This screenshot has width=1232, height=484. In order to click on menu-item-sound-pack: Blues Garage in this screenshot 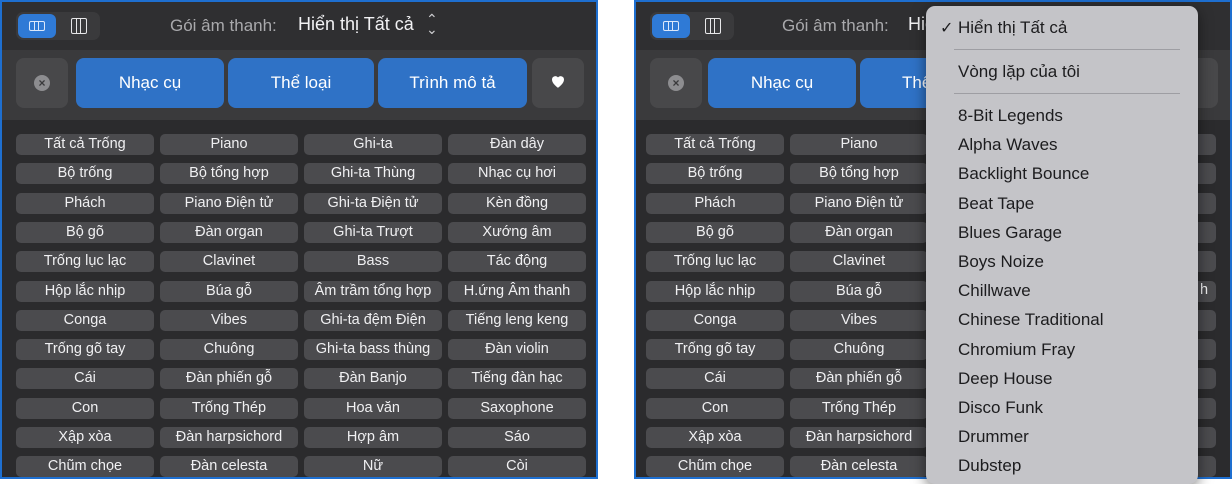, I will do `click(1010, 233)`.